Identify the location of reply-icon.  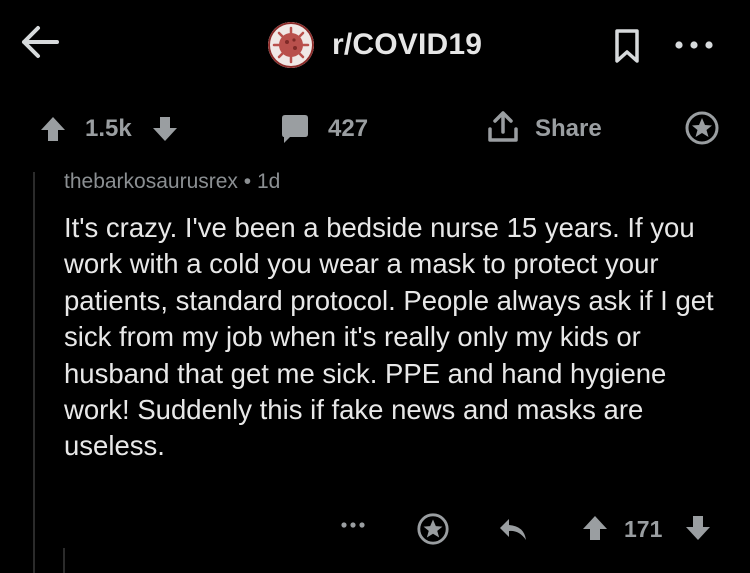
(513, 530).